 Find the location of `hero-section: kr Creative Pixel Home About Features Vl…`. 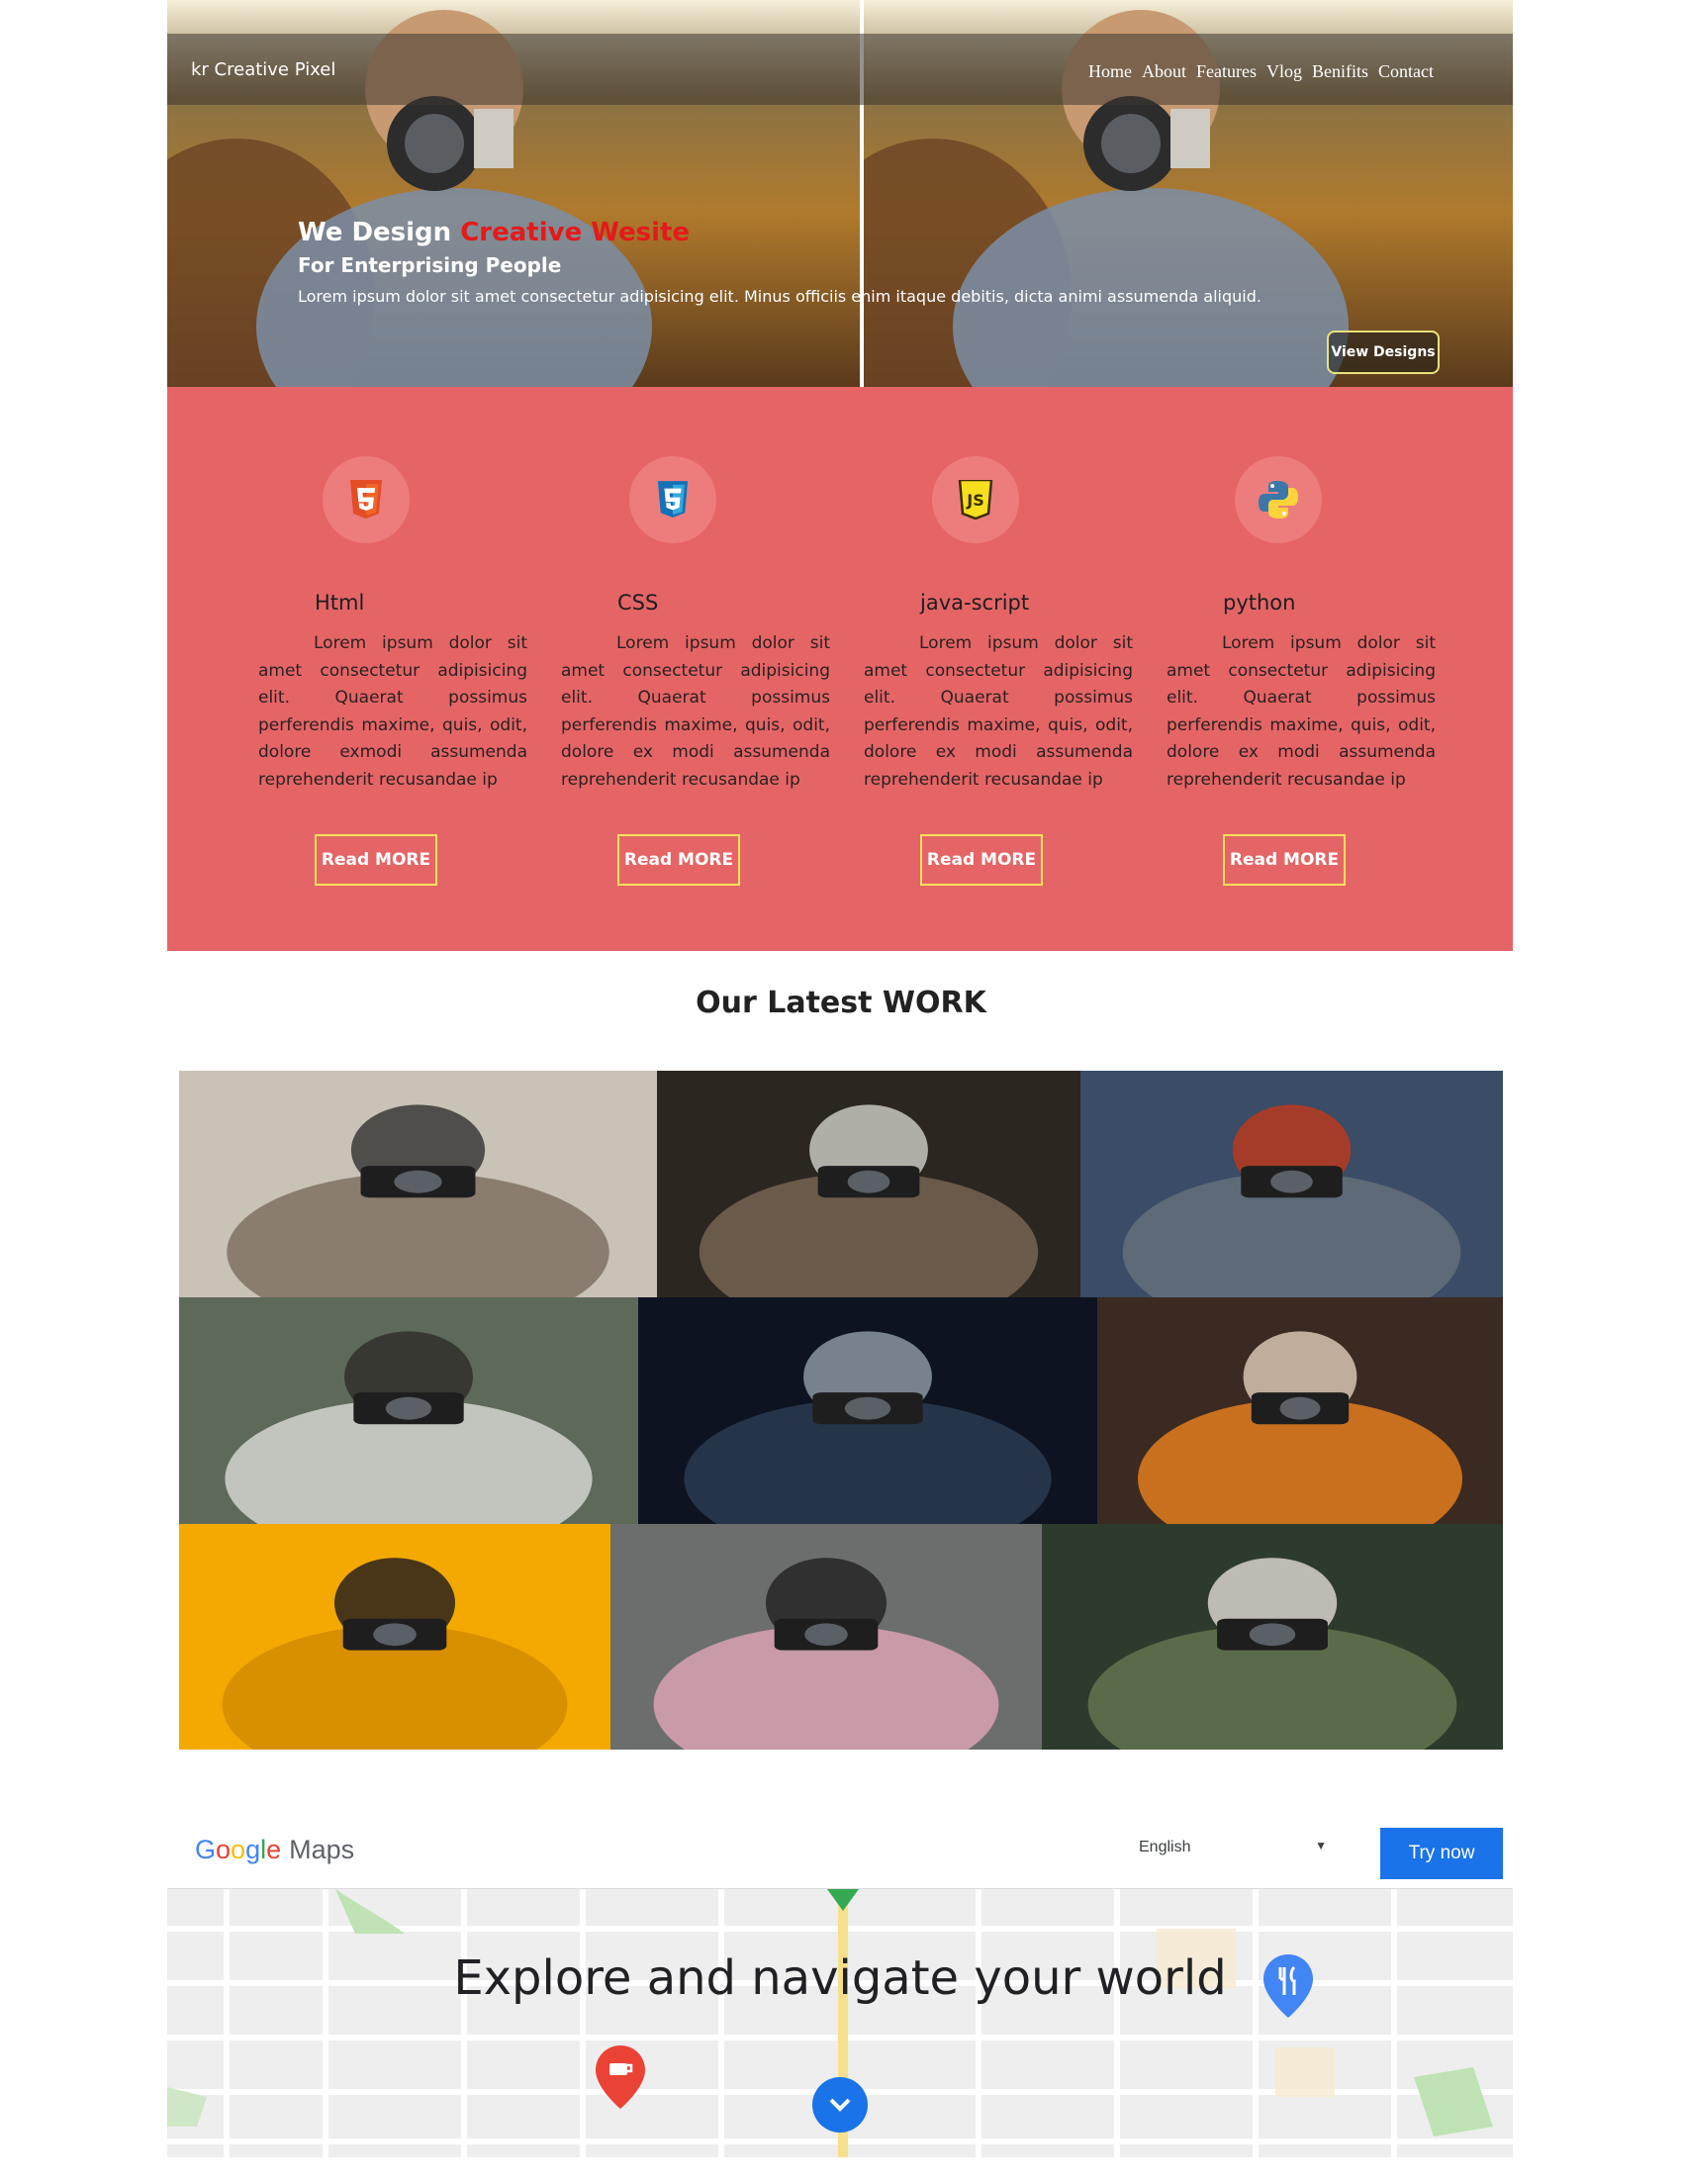

hero-section: kr Creative Pixel Home About Features Vl… is located at coordinates (840, 193).